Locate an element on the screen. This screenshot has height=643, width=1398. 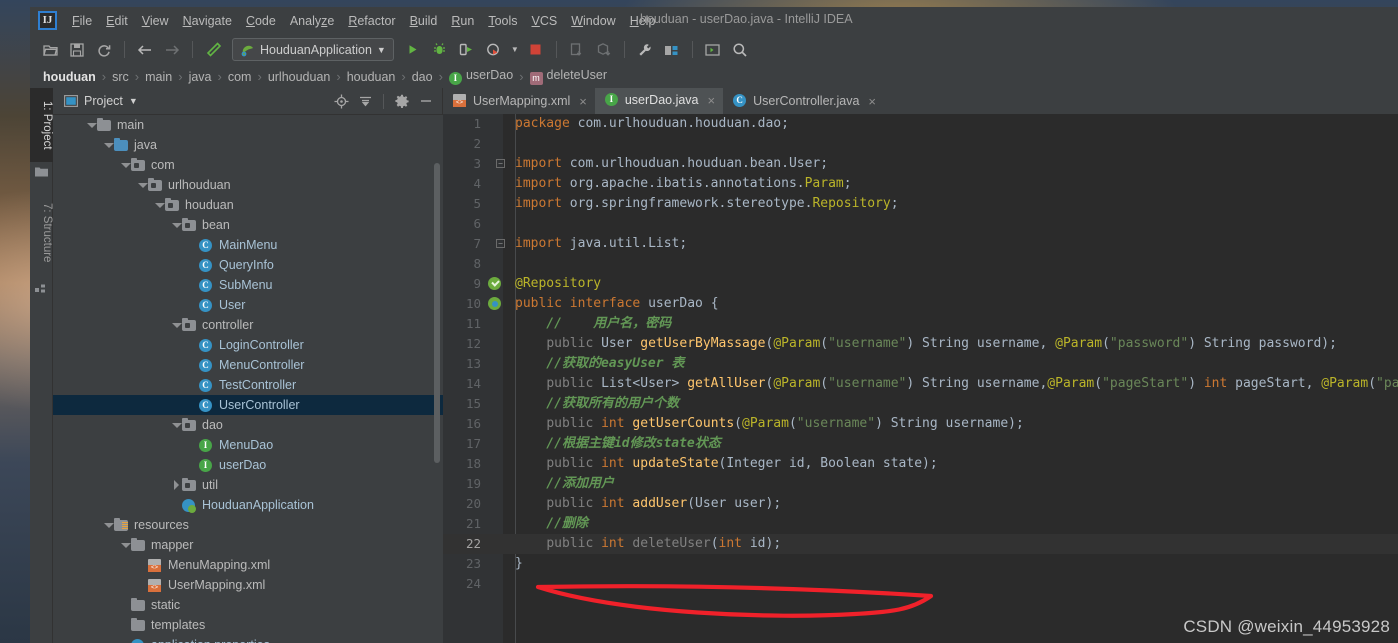
tree-row: C QueryInfo is located at coordinates (248, 265).